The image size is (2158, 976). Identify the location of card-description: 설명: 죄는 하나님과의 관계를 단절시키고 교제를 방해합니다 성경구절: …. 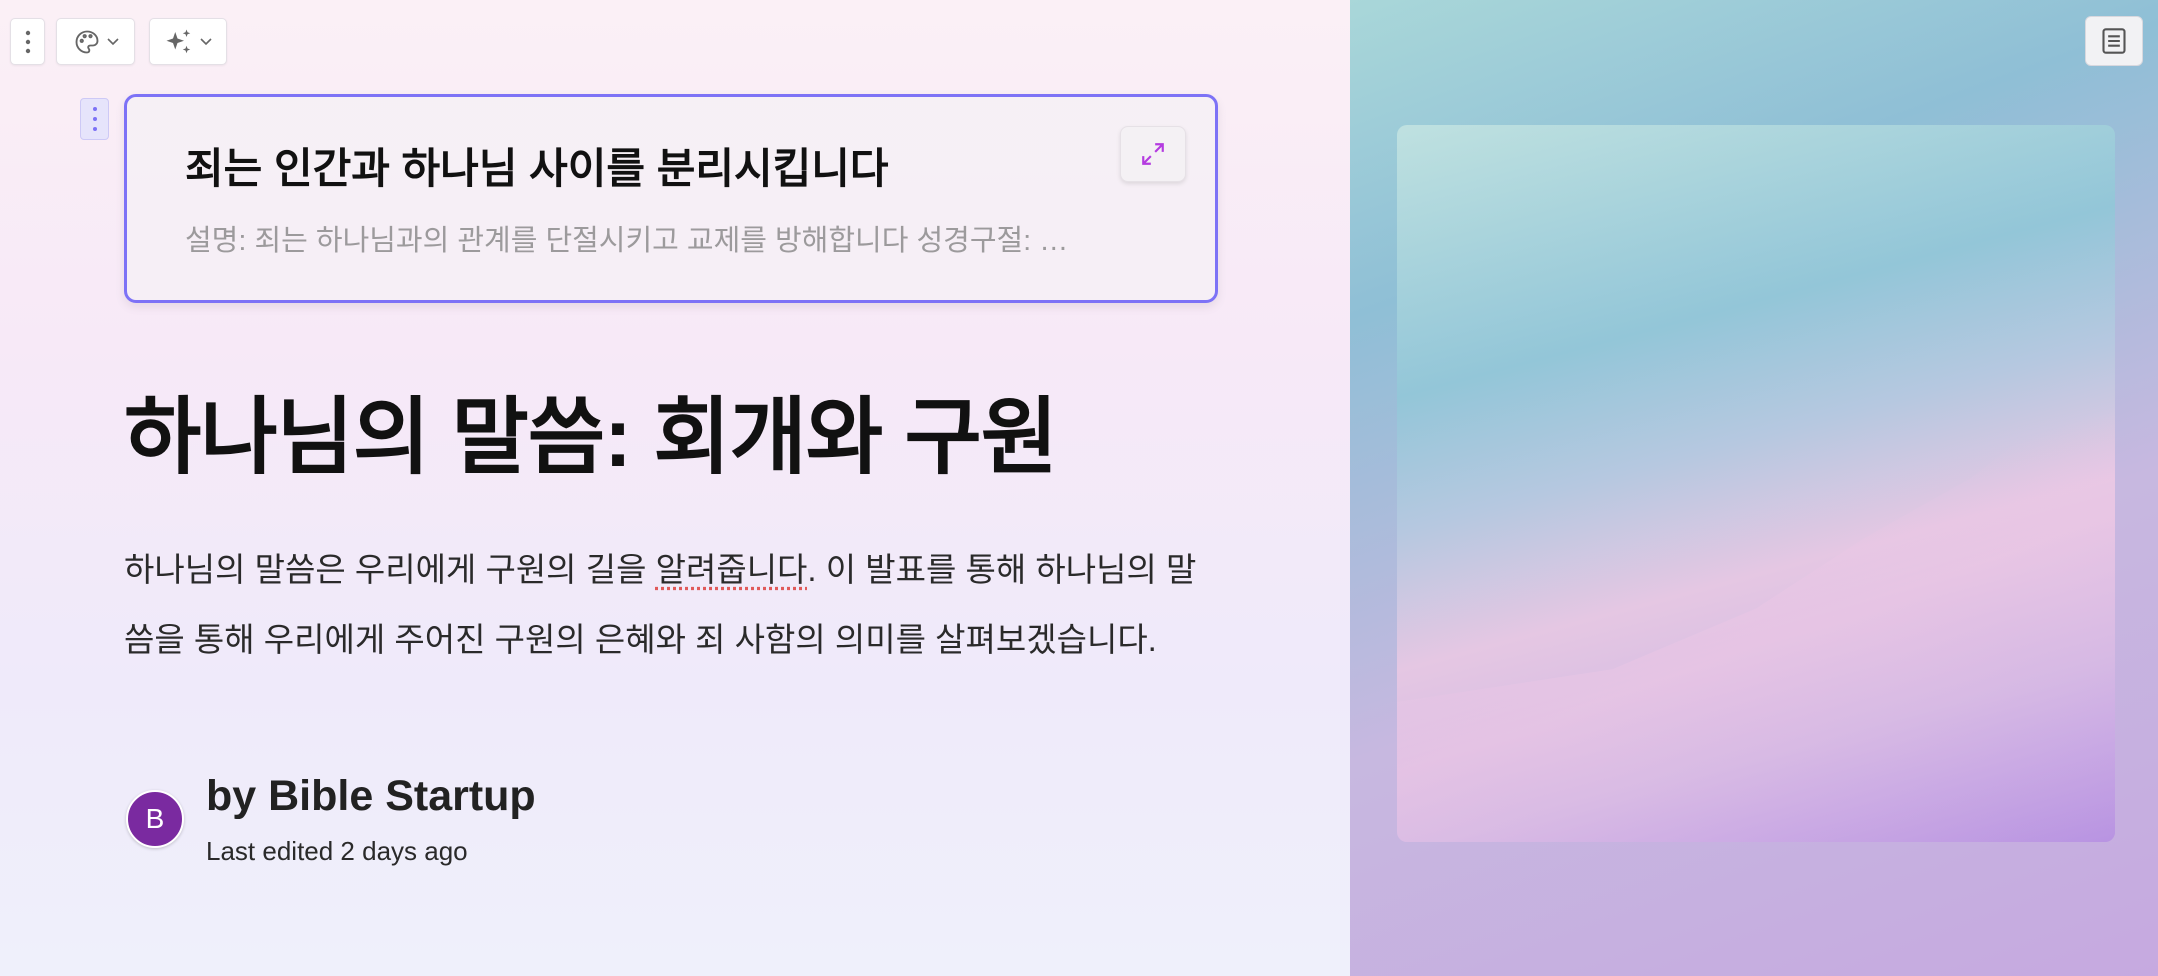
(655, 238).